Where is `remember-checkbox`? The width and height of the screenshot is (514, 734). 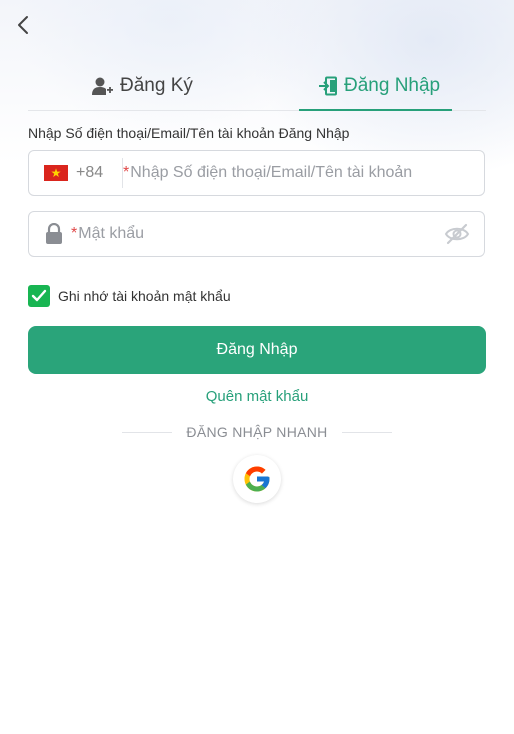
remember-checkbox is located at coordinates (39, 296).